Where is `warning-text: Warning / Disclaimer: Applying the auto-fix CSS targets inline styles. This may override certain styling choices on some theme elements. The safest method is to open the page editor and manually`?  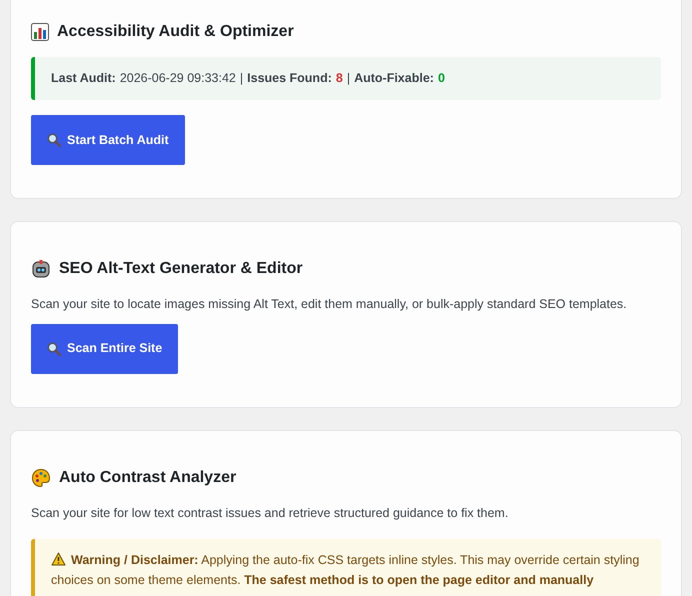
warning-text: Warning / Disclaimer: Applying the auto-fix CSS targets inline styles. This may override certain styling choices on some theme elements. The safest method is to open the page editor and manually is located at coordinates (345, 569).